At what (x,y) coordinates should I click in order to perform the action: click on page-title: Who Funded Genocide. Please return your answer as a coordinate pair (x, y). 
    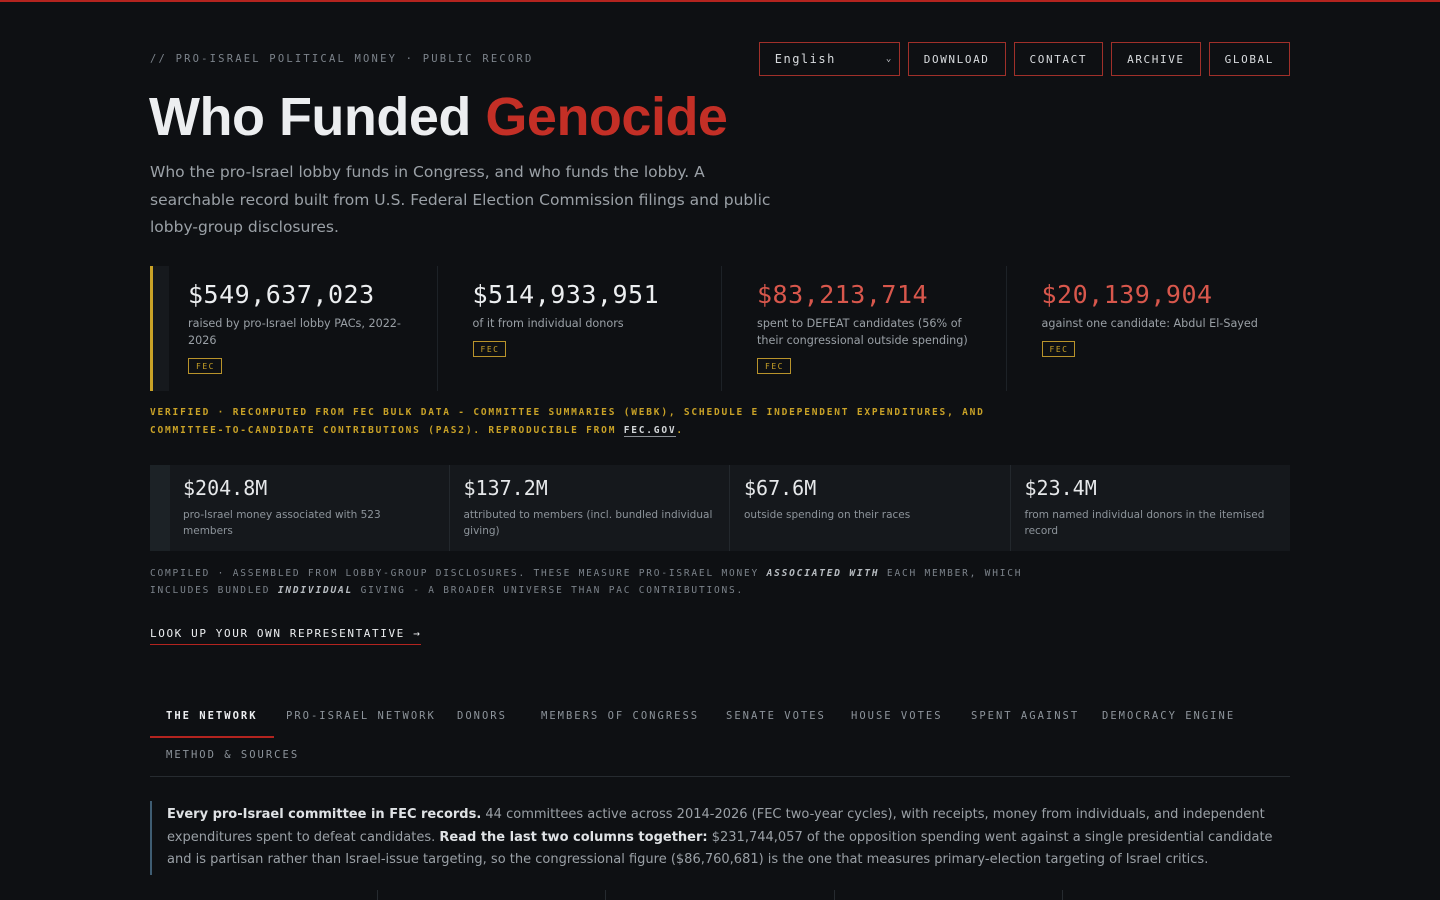
    Looking at the image, I should click on (438, 117).